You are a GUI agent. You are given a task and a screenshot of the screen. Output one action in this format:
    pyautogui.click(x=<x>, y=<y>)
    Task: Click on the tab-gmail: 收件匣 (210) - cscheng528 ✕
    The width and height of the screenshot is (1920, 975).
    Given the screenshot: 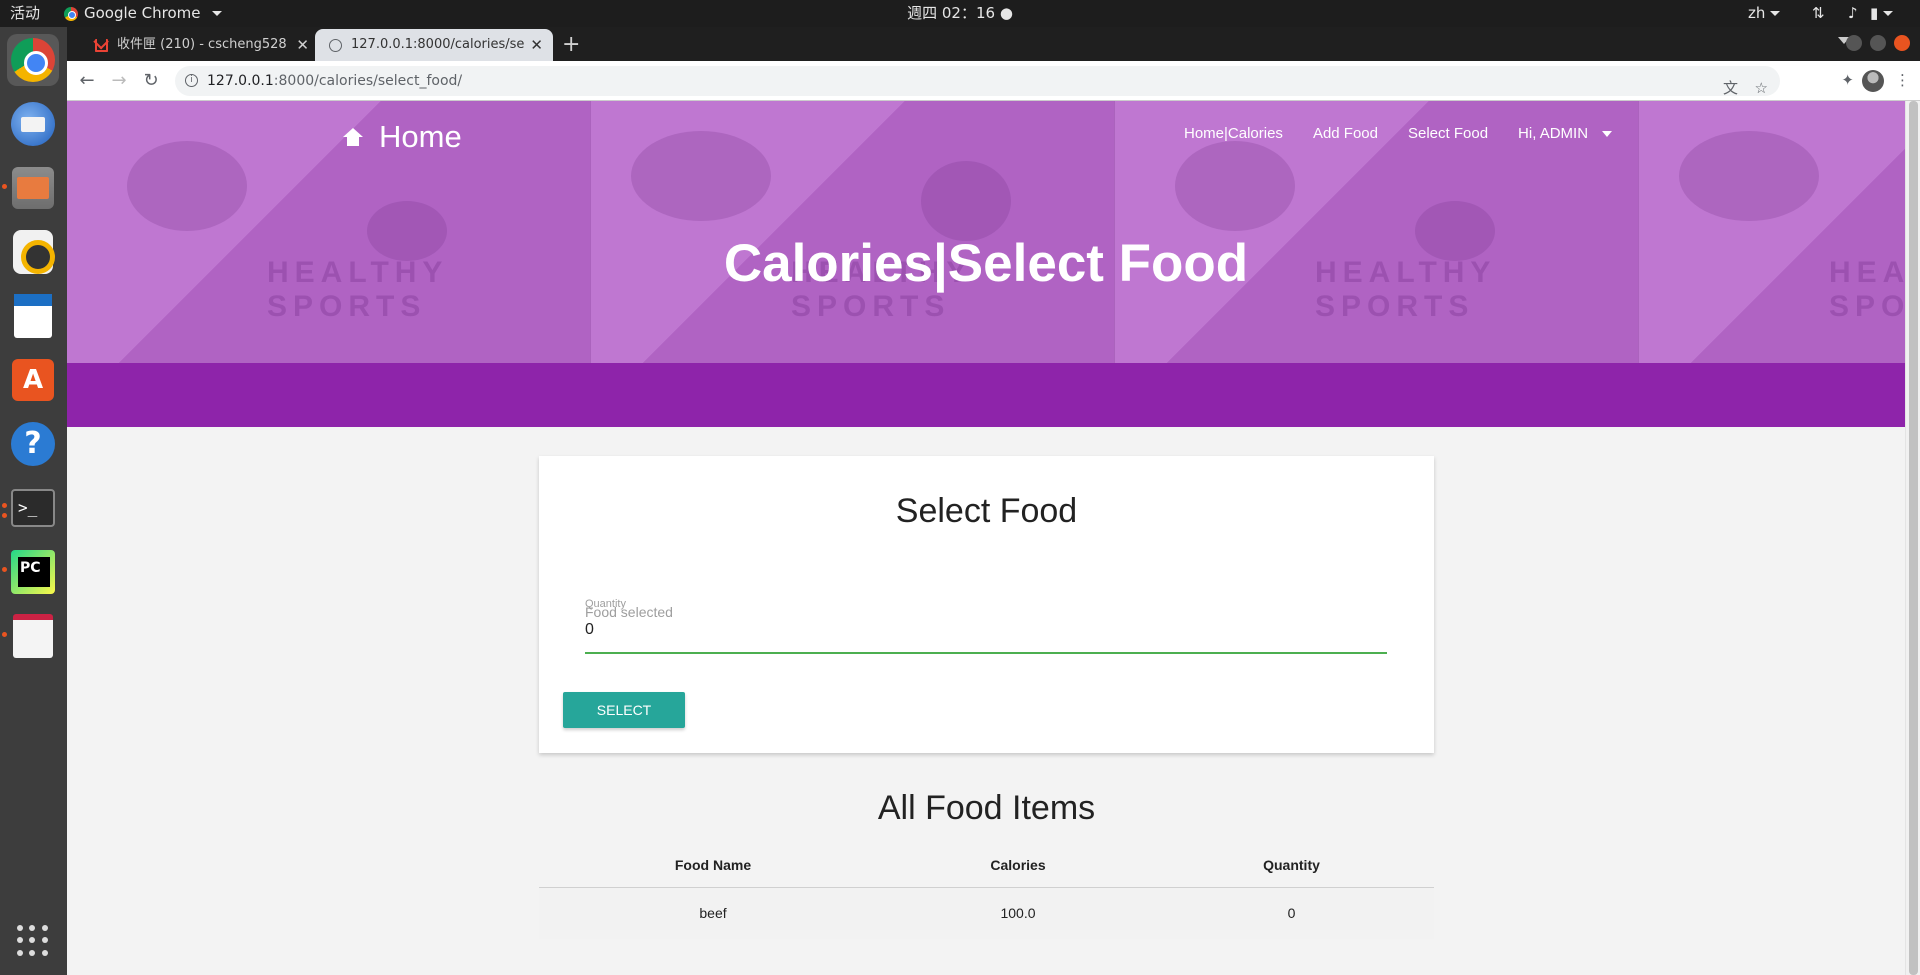 What is the action you would take?
    pyautogui.click(x=200, y=45)
    